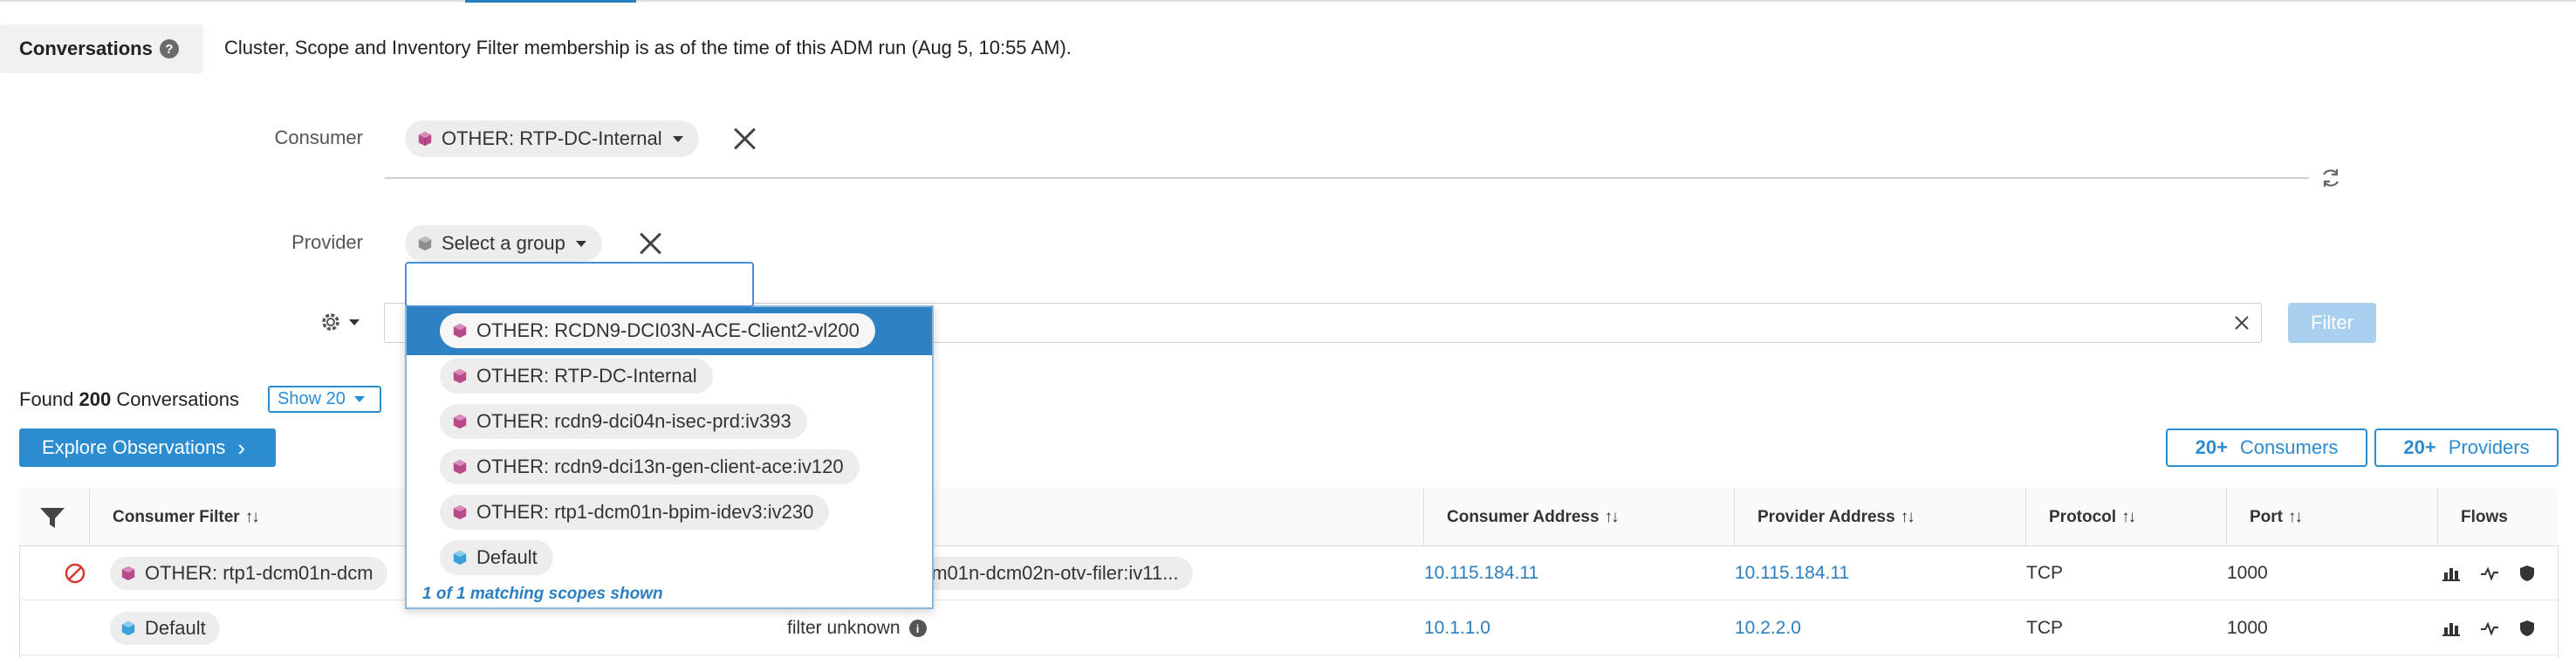  Describe the element at coordinates (96, 399) in the screenshot. I see `found-count: 200` at that location.